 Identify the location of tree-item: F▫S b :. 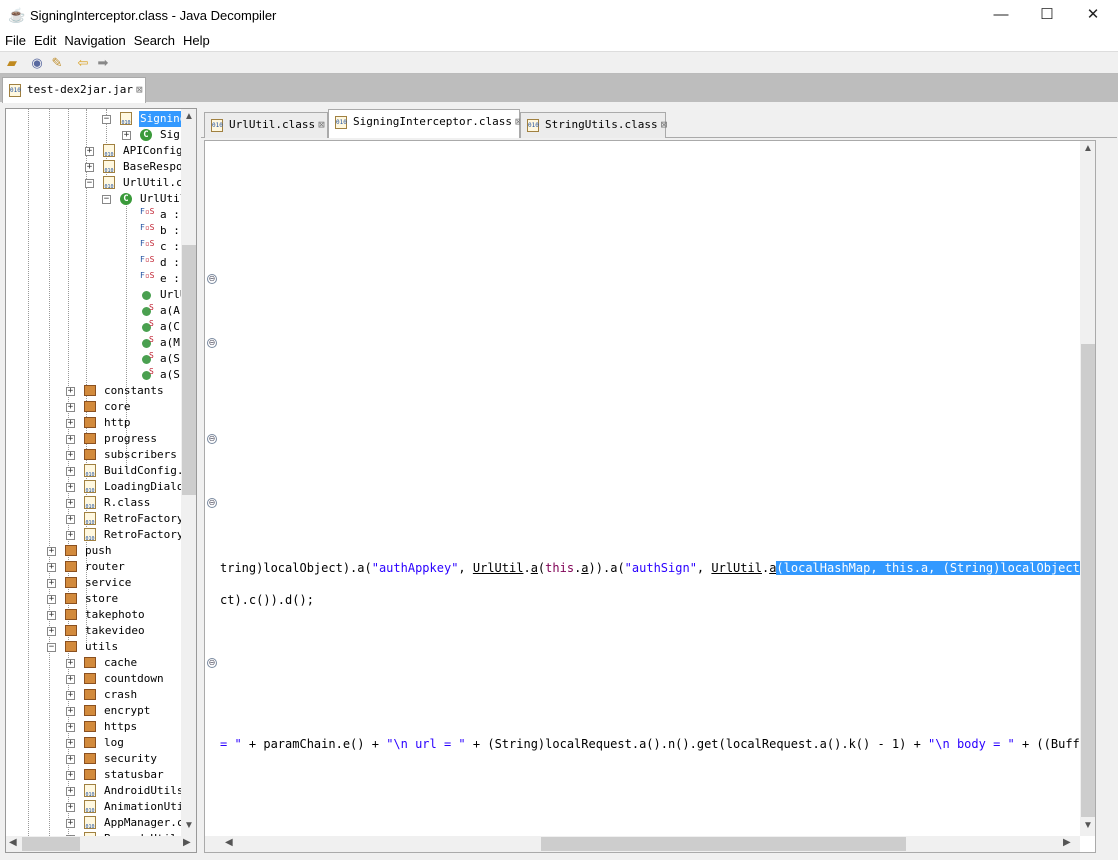
(101, 231).